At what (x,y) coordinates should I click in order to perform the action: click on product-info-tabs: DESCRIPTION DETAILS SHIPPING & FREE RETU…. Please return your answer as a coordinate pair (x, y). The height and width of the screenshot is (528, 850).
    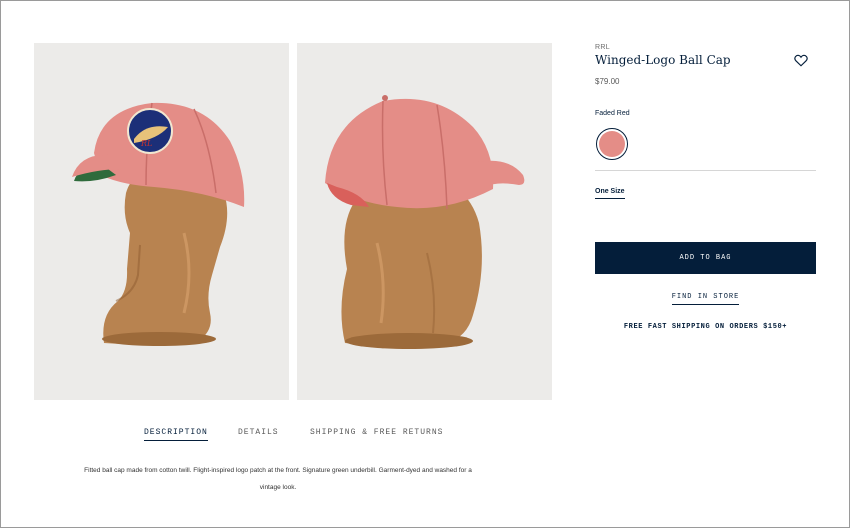
    Looking at the image, I should click on (425, 436).